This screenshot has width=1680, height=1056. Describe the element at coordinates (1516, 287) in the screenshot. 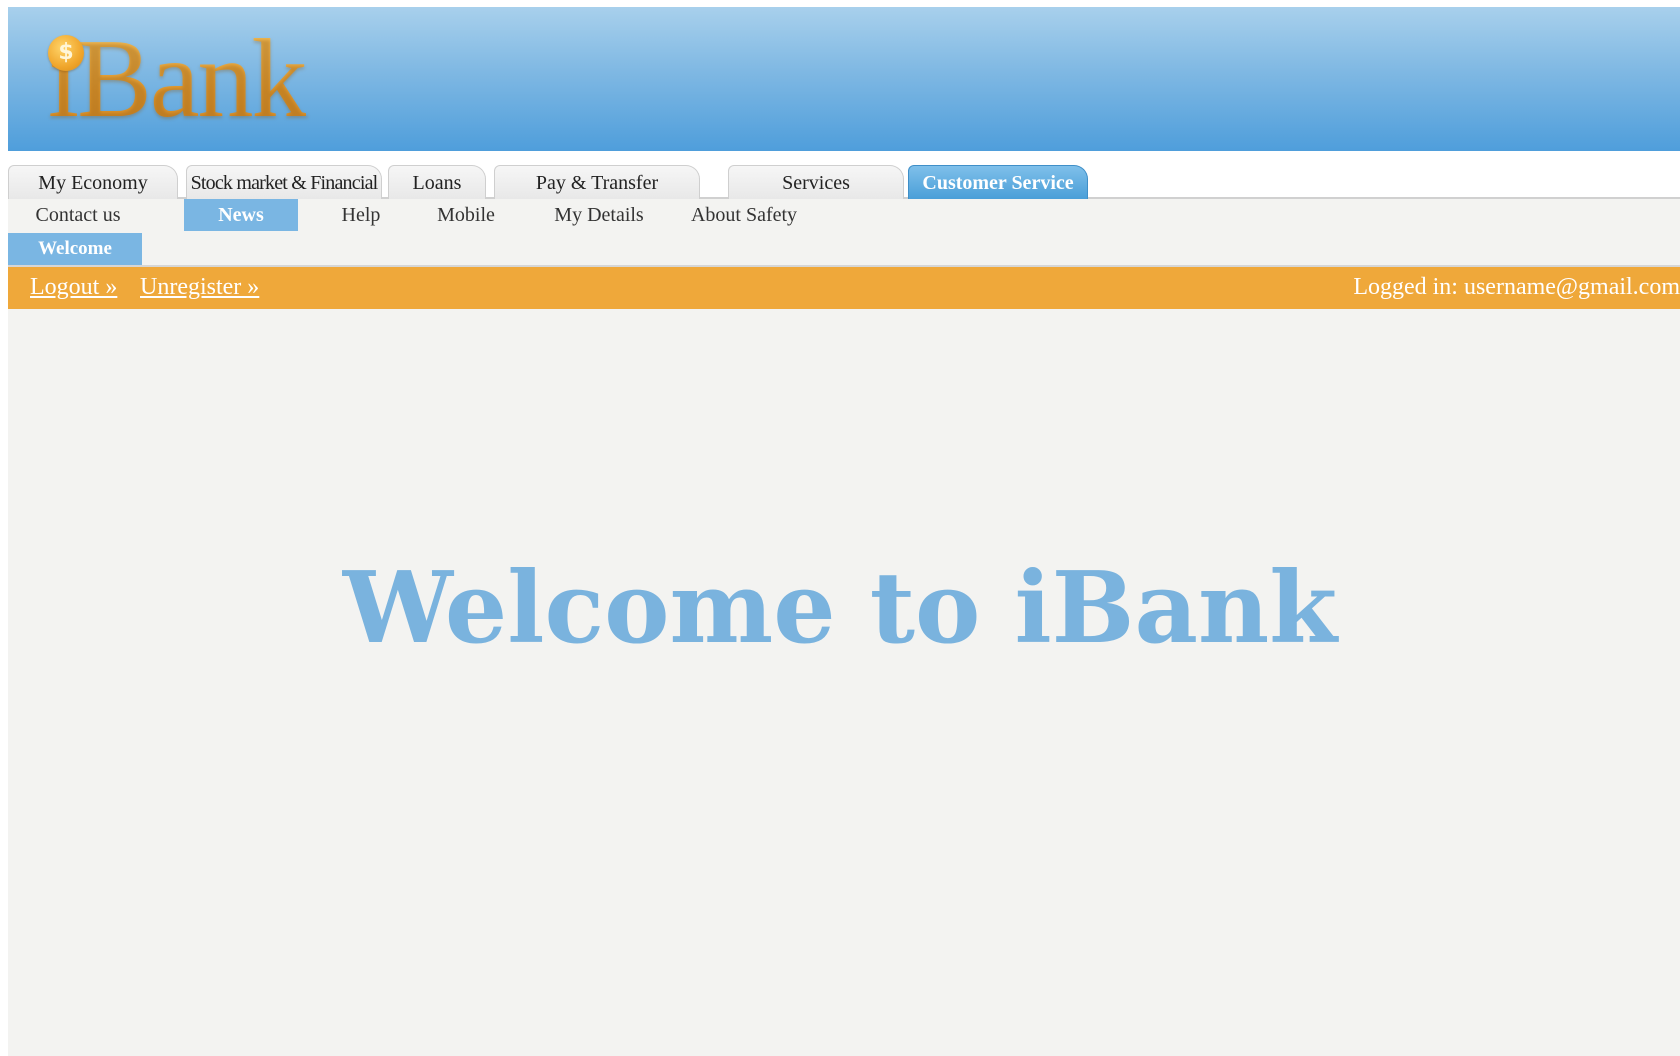

I see `logged-in-status: Logged in: username@gmail.com` at that location.